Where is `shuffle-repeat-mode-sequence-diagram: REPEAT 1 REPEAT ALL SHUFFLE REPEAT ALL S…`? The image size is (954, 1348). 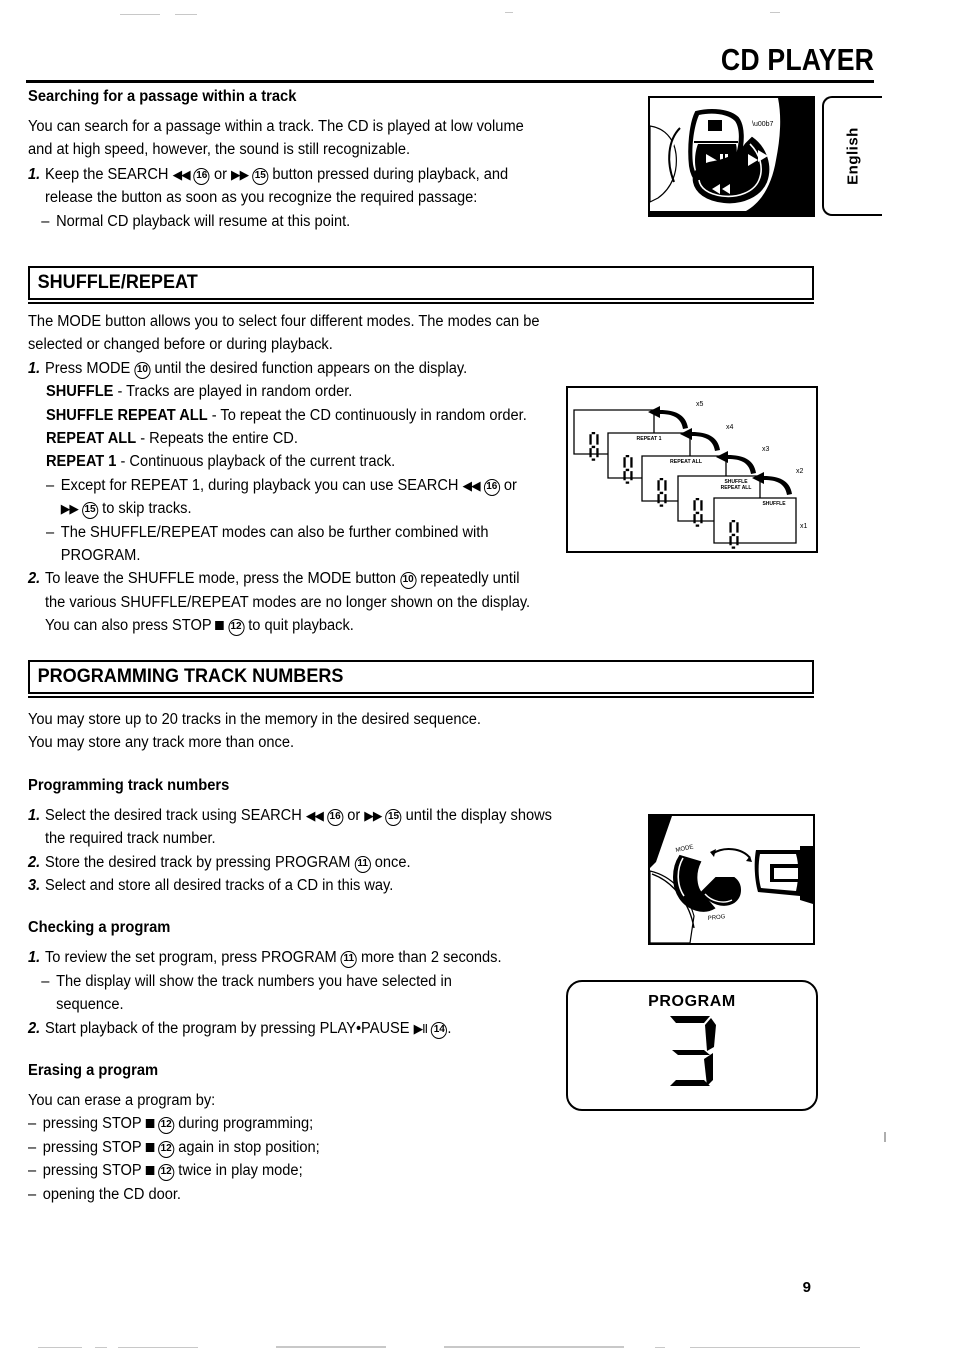
shuffle-repeat-mode-sequence-diagram: REPEAT 1 REPEAT ALL SHUFFLE REPEAT ALL S… is located at coordinates (692, 469).